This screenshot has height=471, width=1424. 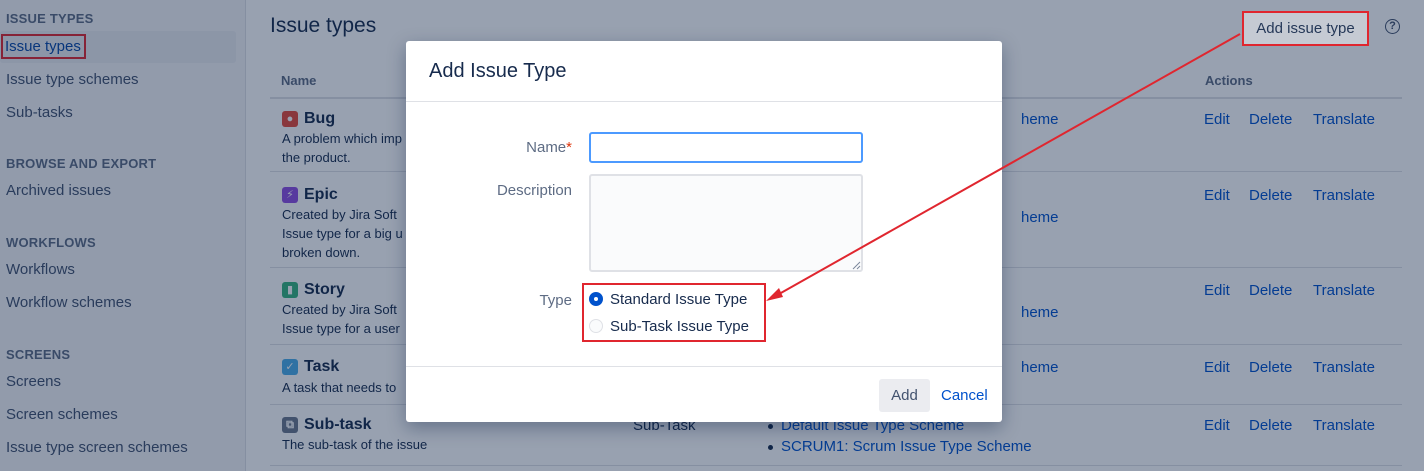 What do you see at coordinates (704, 101) in the screenshot?
I see `dialog-header-divider` at bounding box center [704, 101].